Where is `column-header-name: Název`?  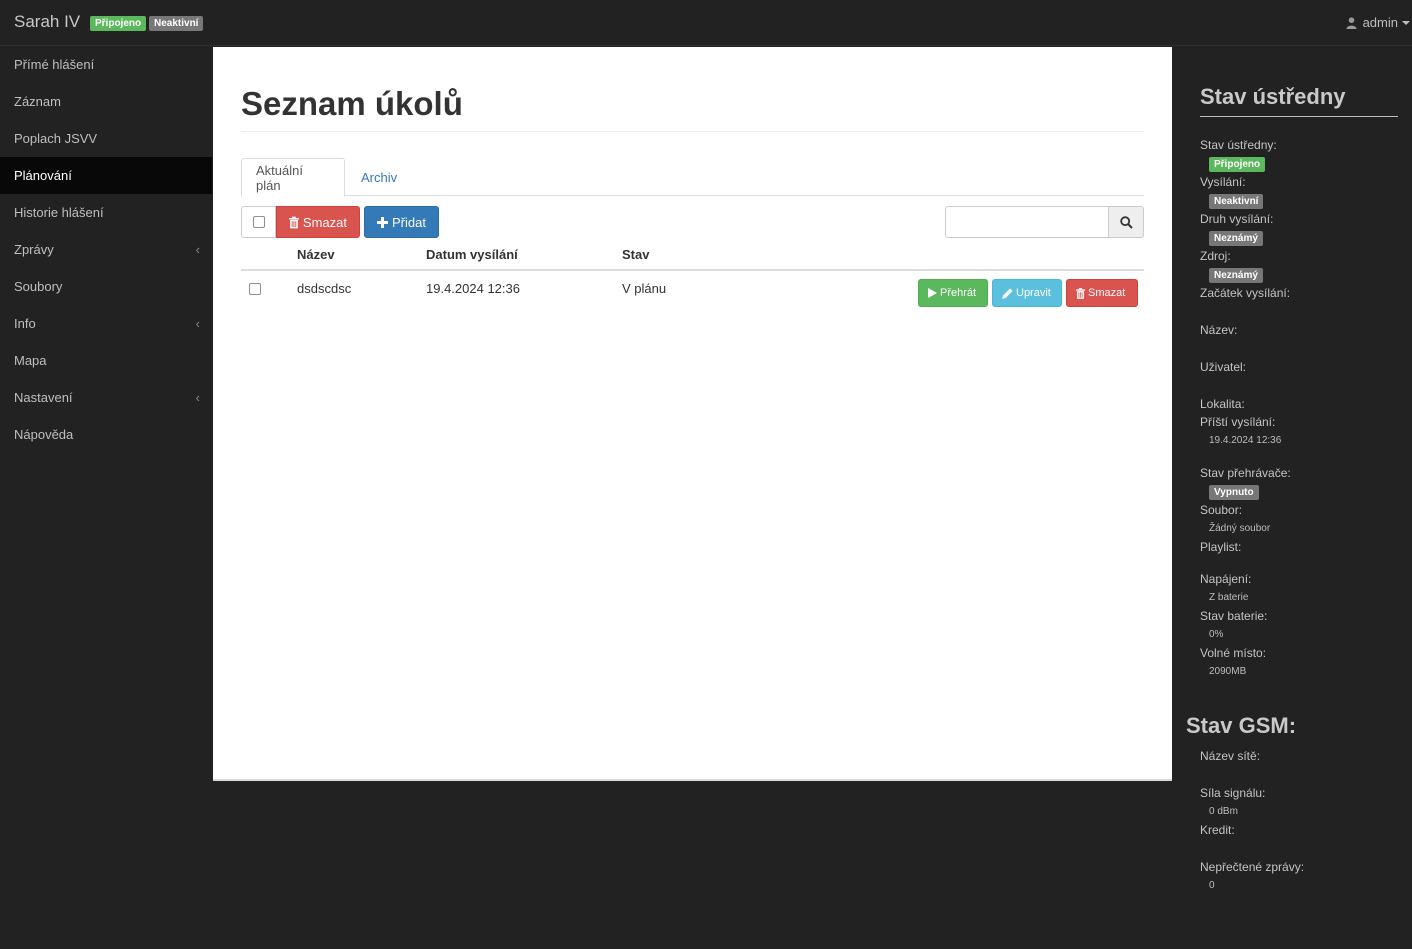
column-header-name: Název is located at coordinates (316, 254).